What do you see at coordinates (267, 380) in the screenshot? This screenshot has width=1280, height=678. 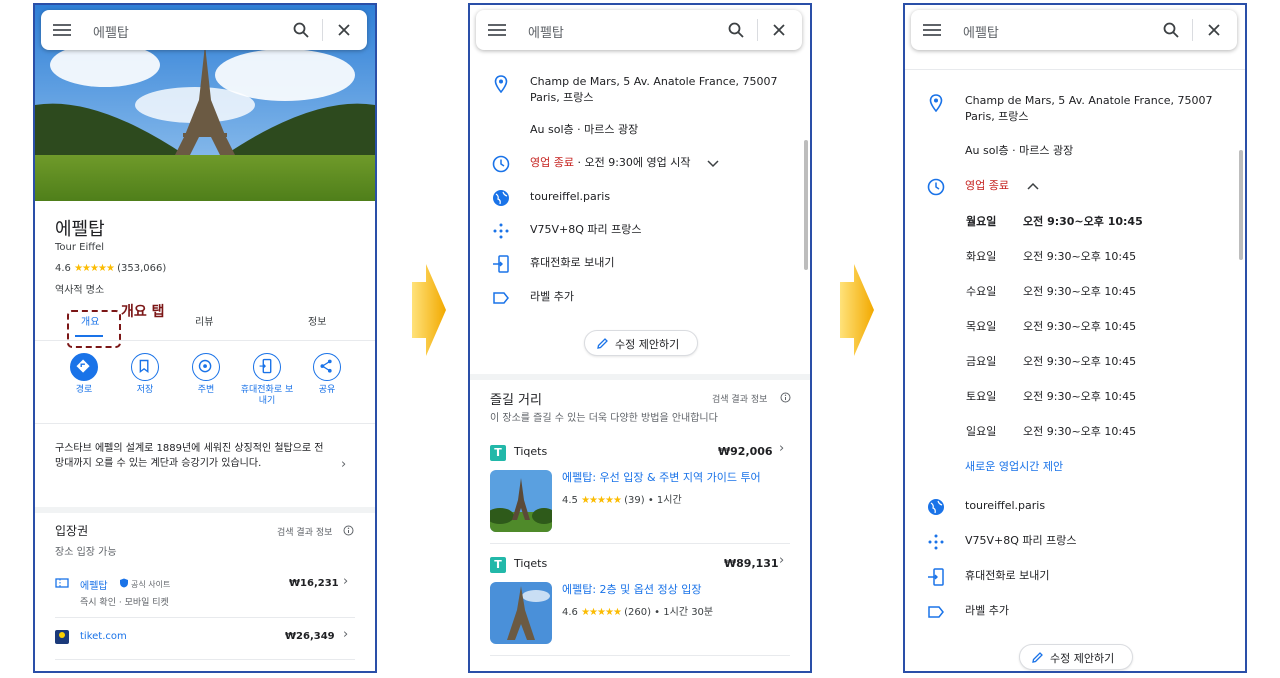 I see `send-to-phone-button: 휴대전화로 보내기` at bounding box center [267, 380].